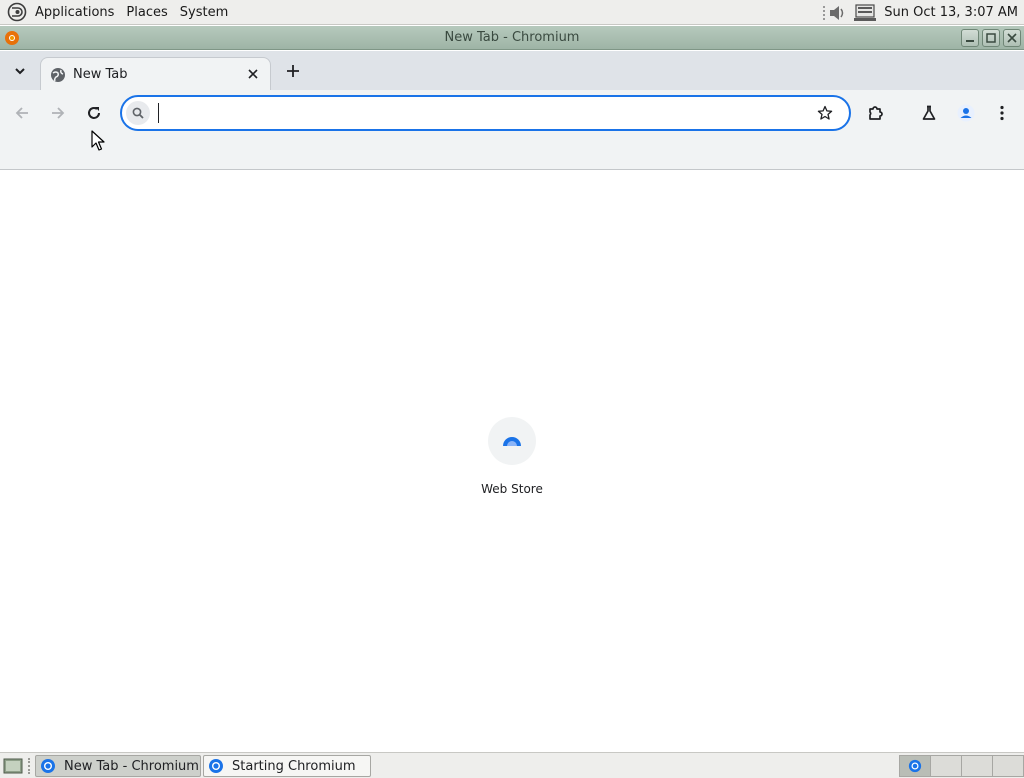 The height and width of the screenshot is (778, 1024). What do you see at coordinates (952, 12) in the screenshot?
I see `clock: Sun Oct 13, 3:07 AM` at bounding box center [952, 12].